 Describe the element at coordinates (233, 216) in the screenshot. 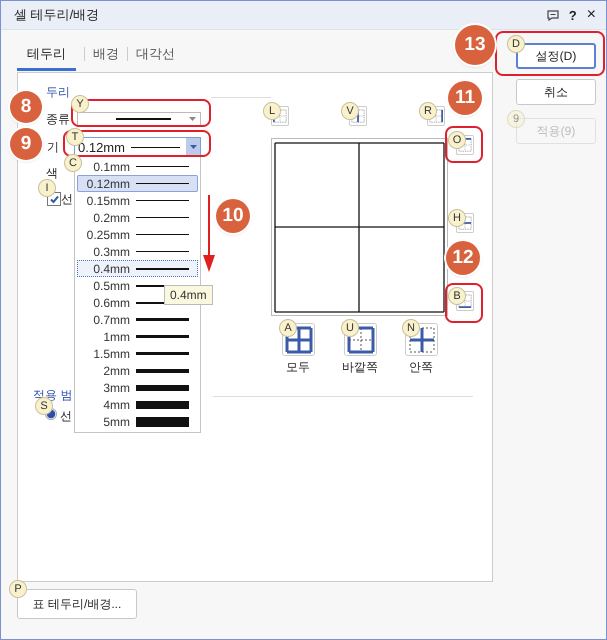

I see `step-number-badge: 10` at that location.